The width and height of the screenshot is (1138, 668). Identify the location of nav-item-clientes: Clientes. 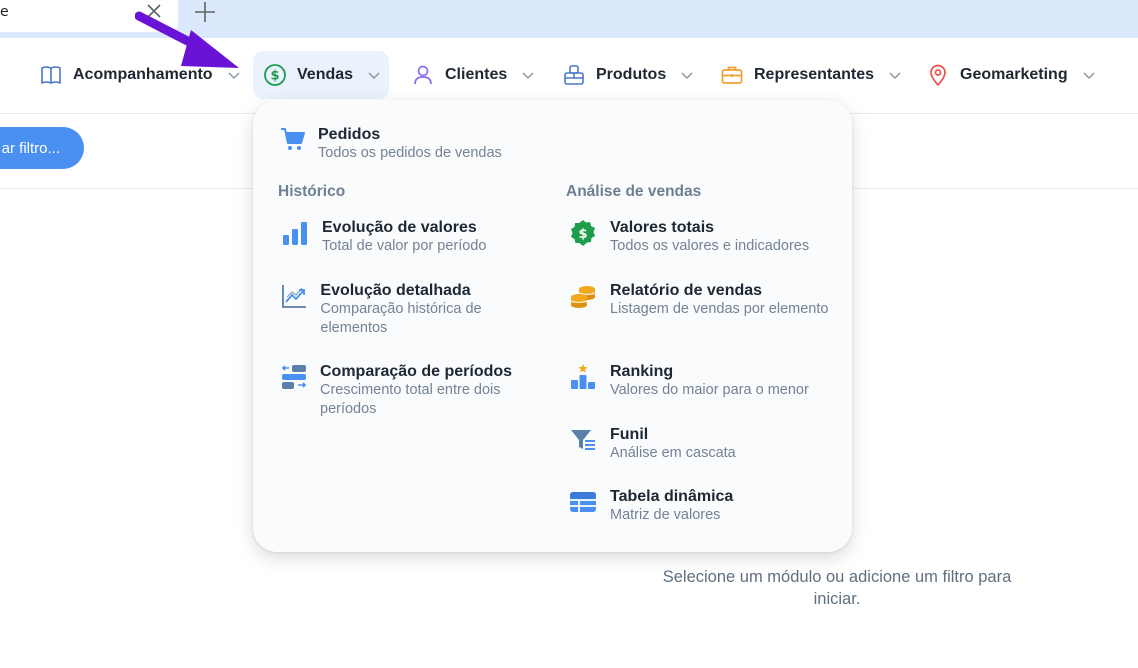
(473, 75).